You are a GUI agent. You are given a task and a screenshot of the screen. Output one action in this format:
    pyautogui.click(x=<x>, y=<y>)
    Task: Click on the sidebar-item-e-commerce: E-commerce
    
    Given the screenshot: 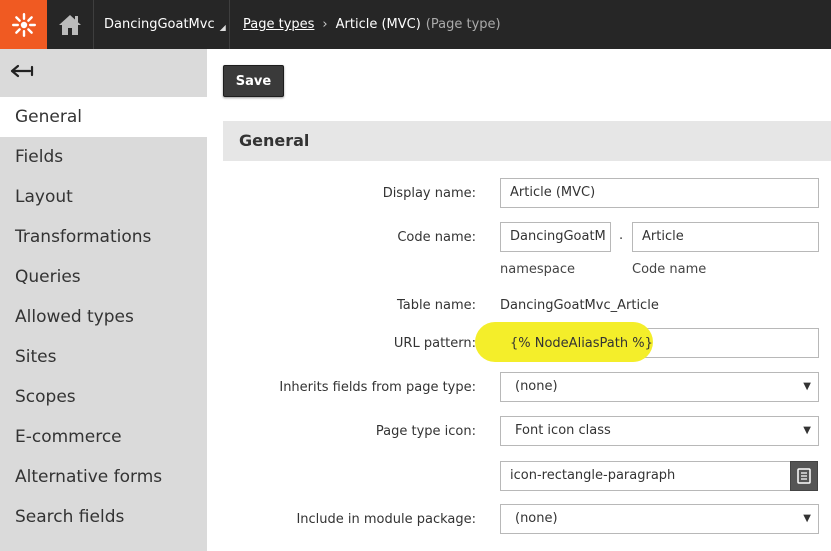 What is the action you would take?
    pyautogui.click(x=103, y=437)
    